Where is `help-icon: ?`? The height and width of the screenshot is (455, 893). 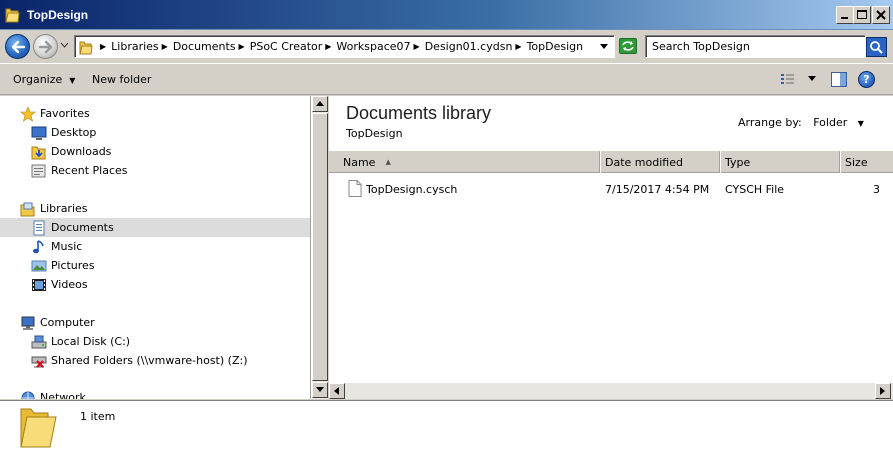 help-icon: ? is located at coordinates (866, 79).